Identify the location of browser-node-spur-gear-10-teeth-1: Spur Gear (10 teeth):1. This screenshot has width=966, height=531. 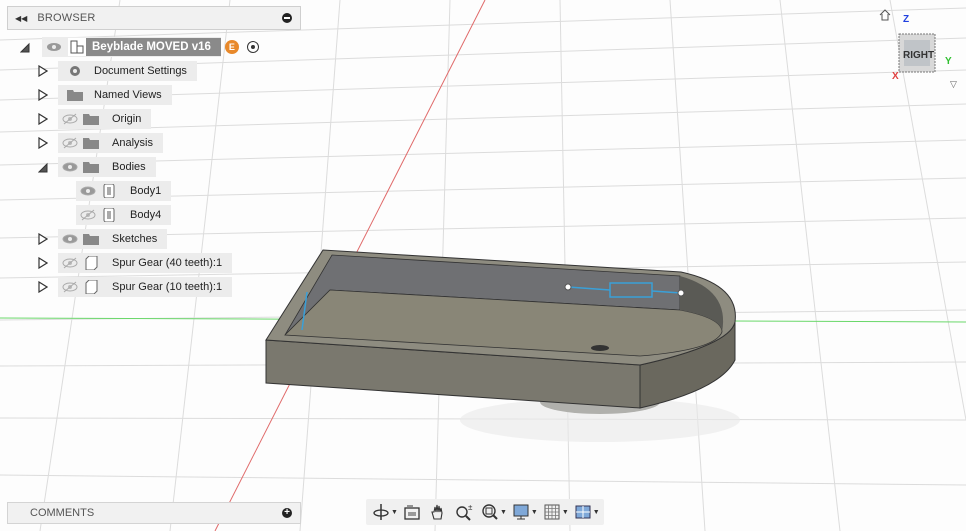
(135, 287).